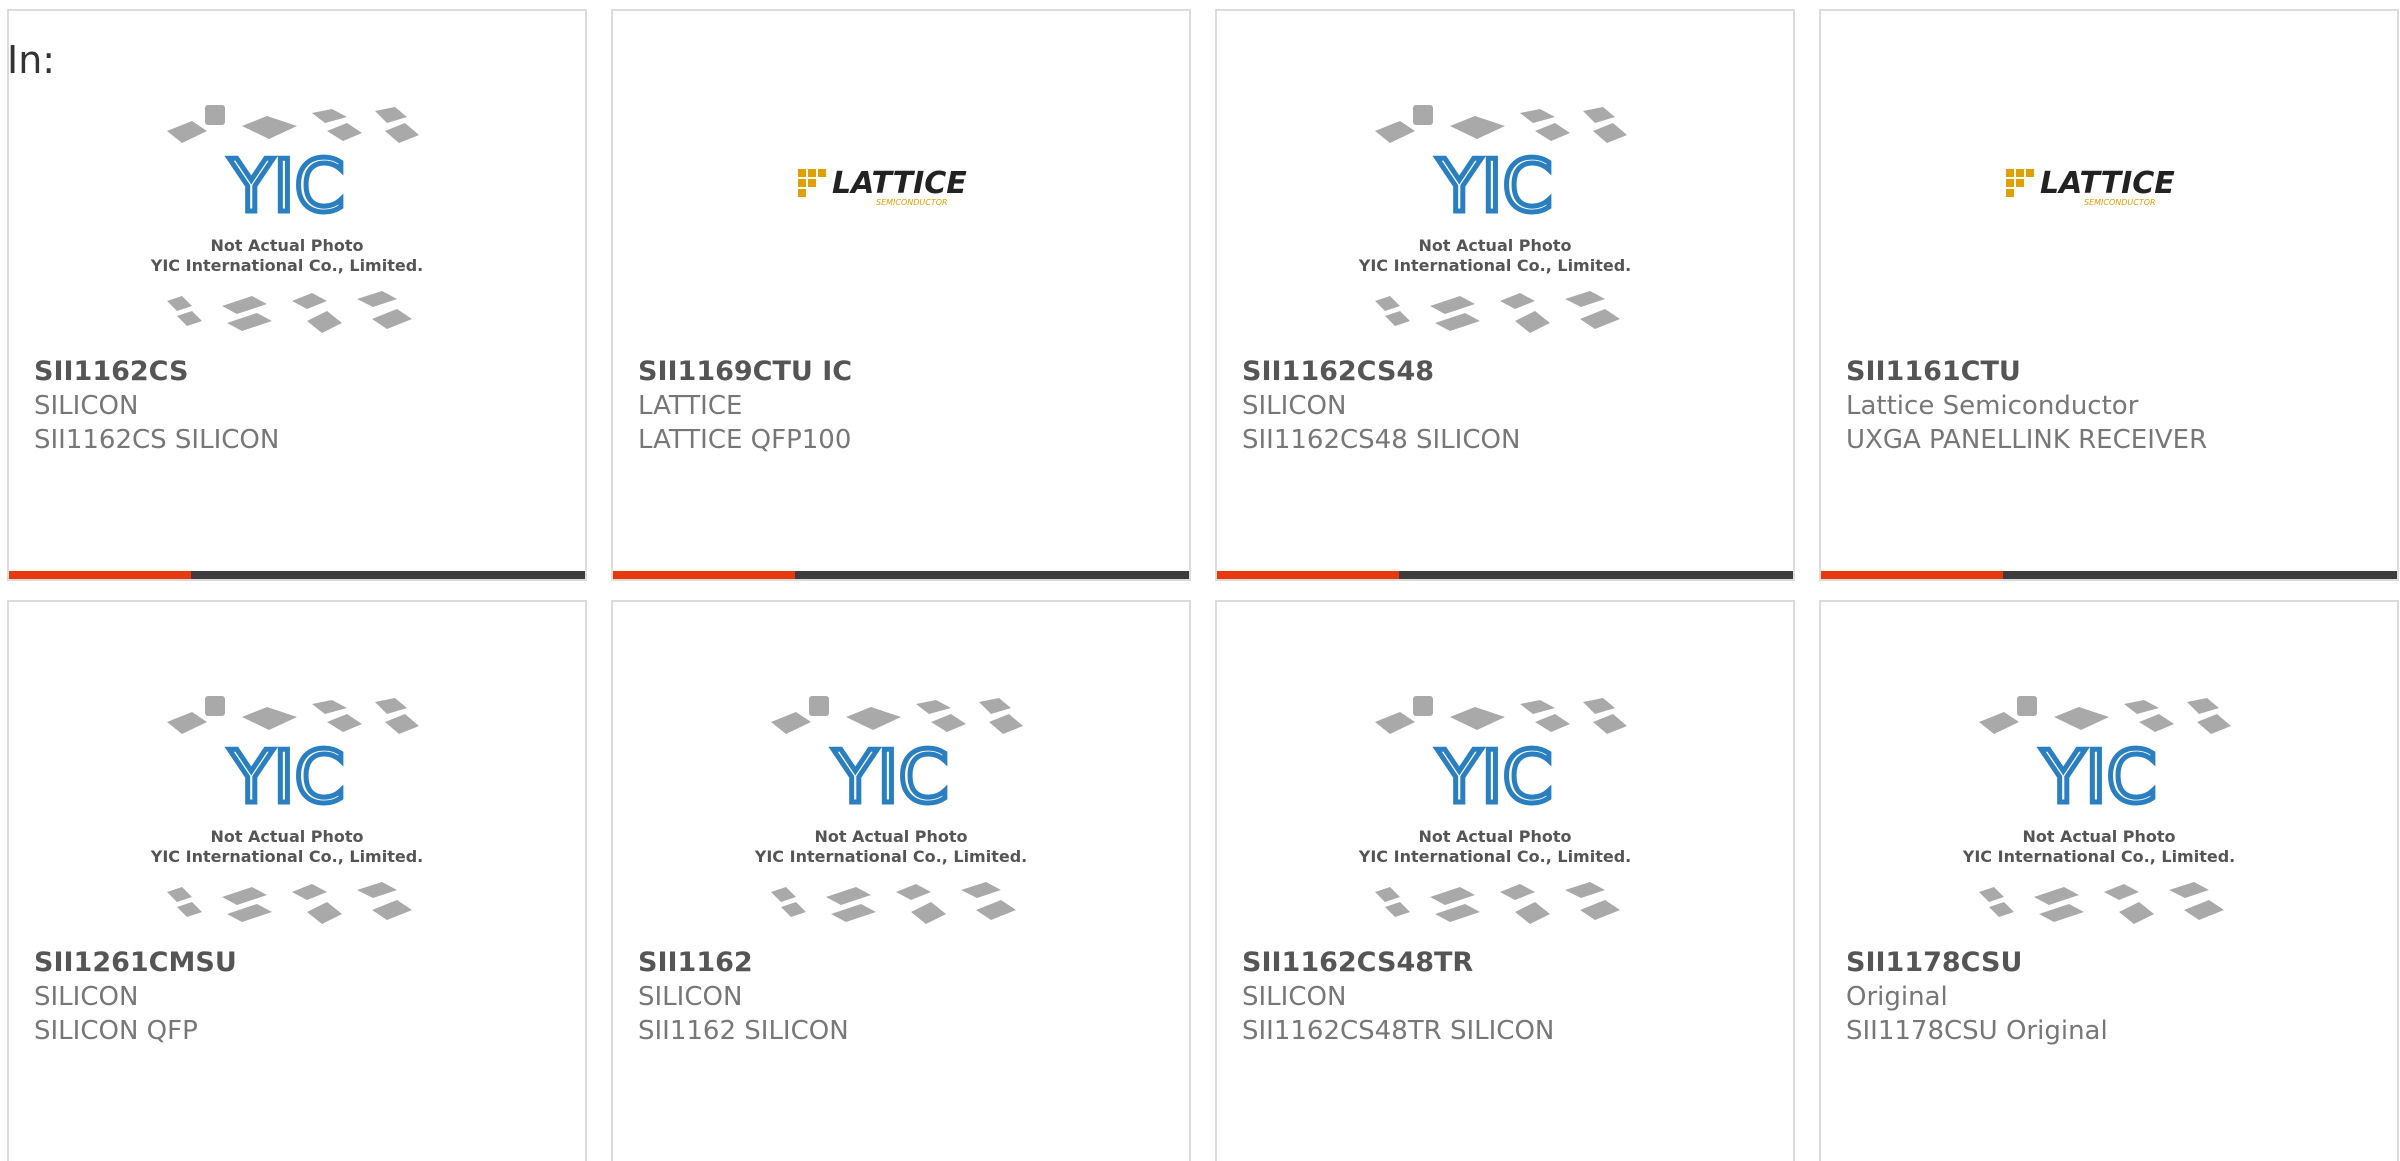 Image resolution: width=2400 pixels, height=1161 pixels. I want to click on part-number: SII1162CS48, so click(1512, 372).